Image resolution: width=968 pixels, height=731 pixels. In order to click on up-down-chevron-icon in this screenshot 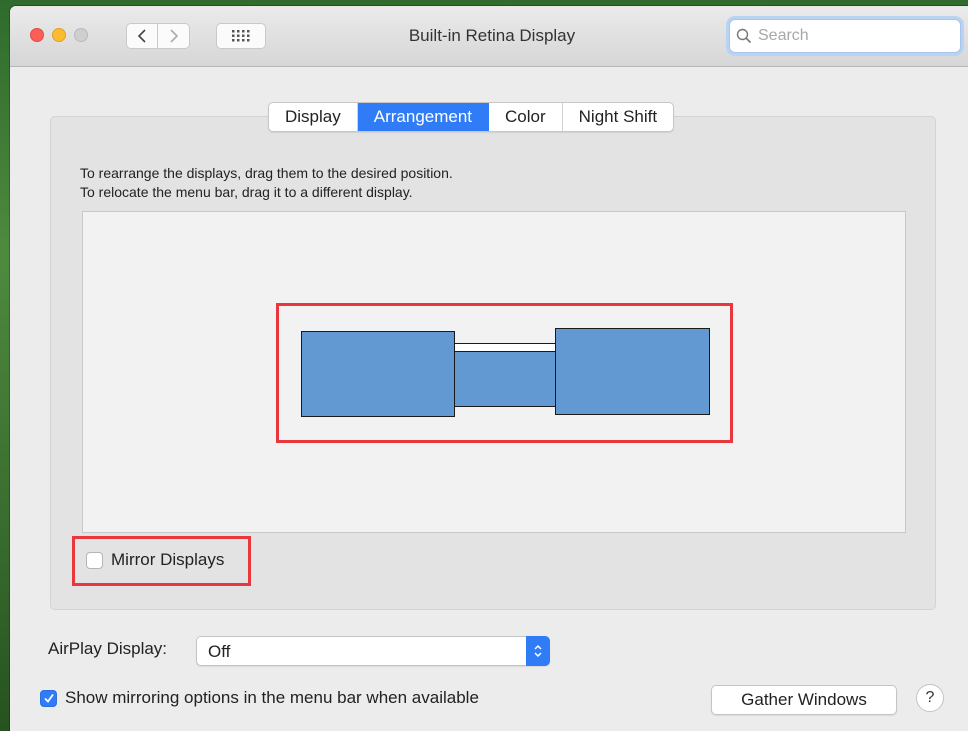, I will do `click(538, 651)`.